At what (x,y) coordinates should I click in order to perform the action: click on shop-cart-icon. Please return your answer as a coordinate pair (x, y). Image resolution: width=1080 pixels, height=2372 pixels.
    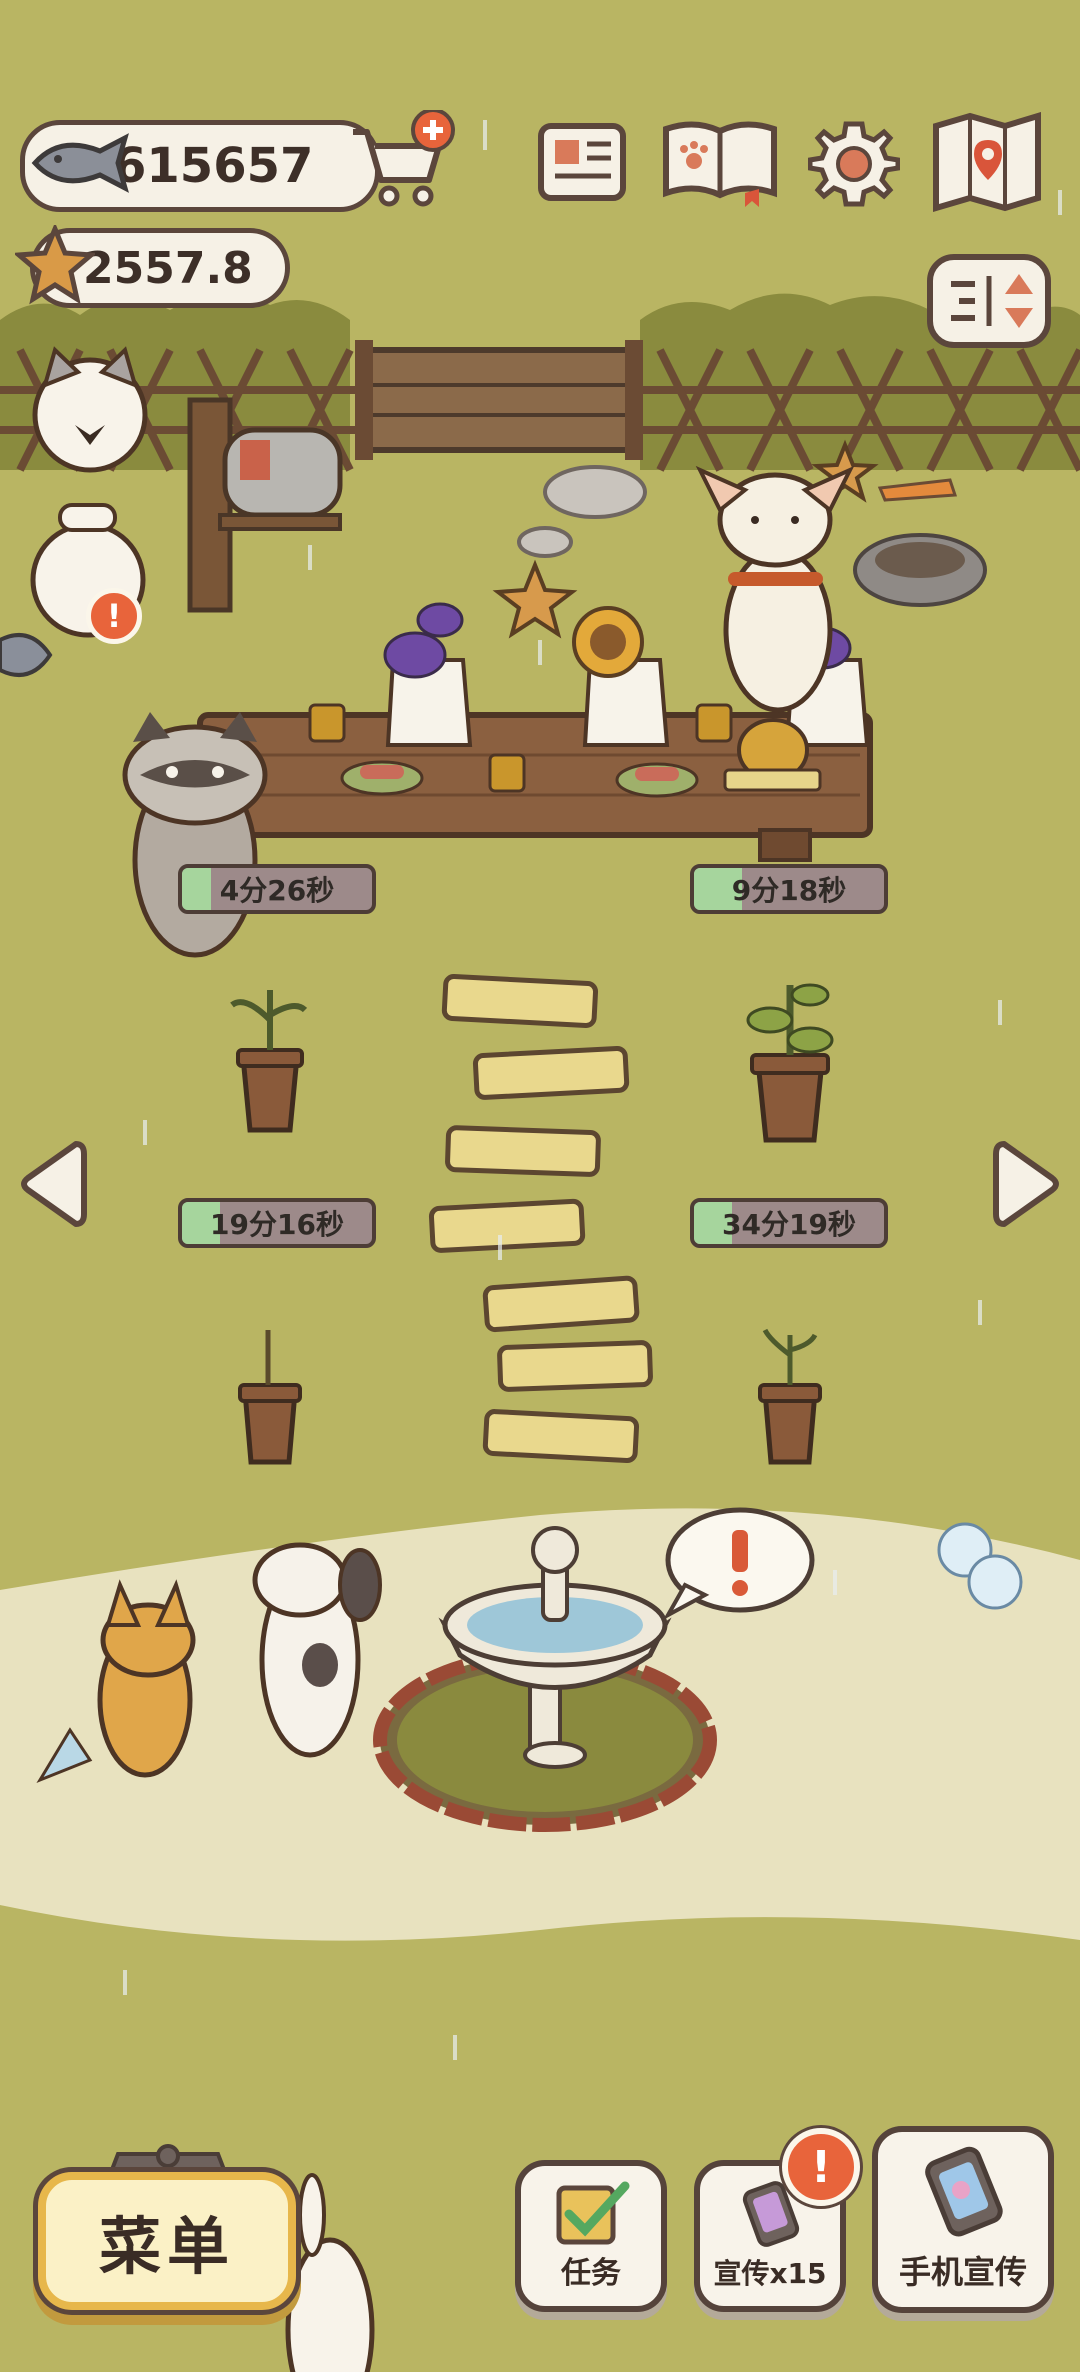
    Looking at the image, I should click on (404, 157).